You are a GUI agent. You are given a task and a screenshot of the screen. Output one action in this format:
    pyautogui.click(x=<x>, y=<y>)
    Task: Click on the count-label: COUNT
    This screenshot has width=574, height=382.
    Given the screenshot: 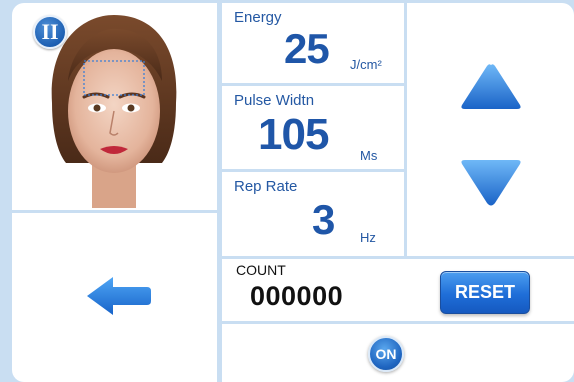 What is the action you would take?
    pyautogui.click(x=261, y=270)
    